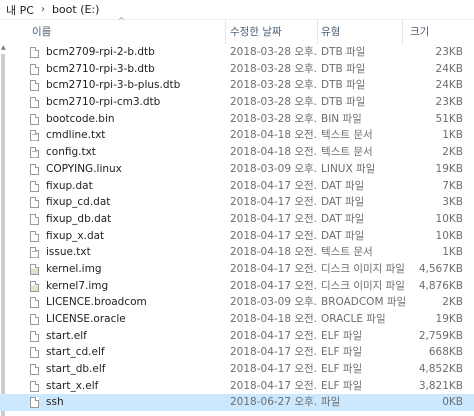  What do you see at coordinates (79, 218) in the screenshot?
I see `file-name: fixup_db.dat` at bounding box center [79, 218].